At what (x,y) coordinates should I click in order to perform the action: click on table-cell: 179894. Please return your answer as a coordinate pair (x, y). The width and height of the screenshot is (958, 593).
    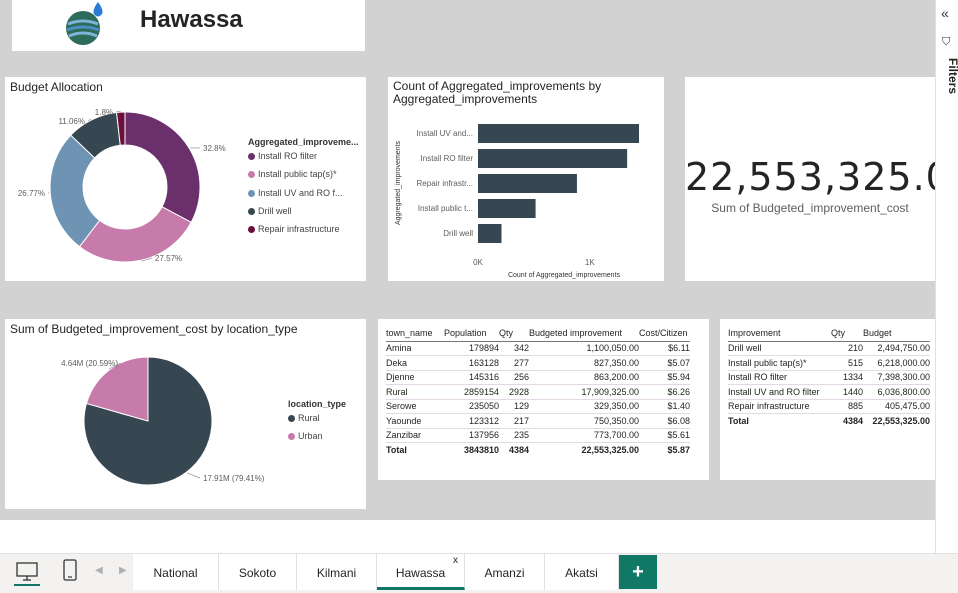
    Looking at the image, I should click on (471, 348).